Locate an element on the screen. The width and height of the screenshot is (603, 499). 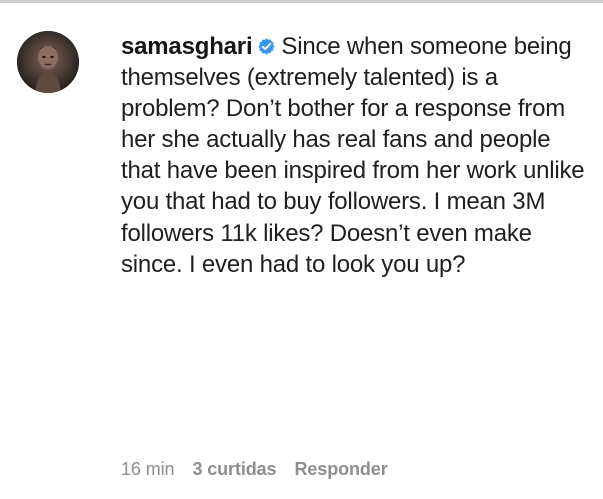
verified-badge-icon is located at coordinates (266, 46).